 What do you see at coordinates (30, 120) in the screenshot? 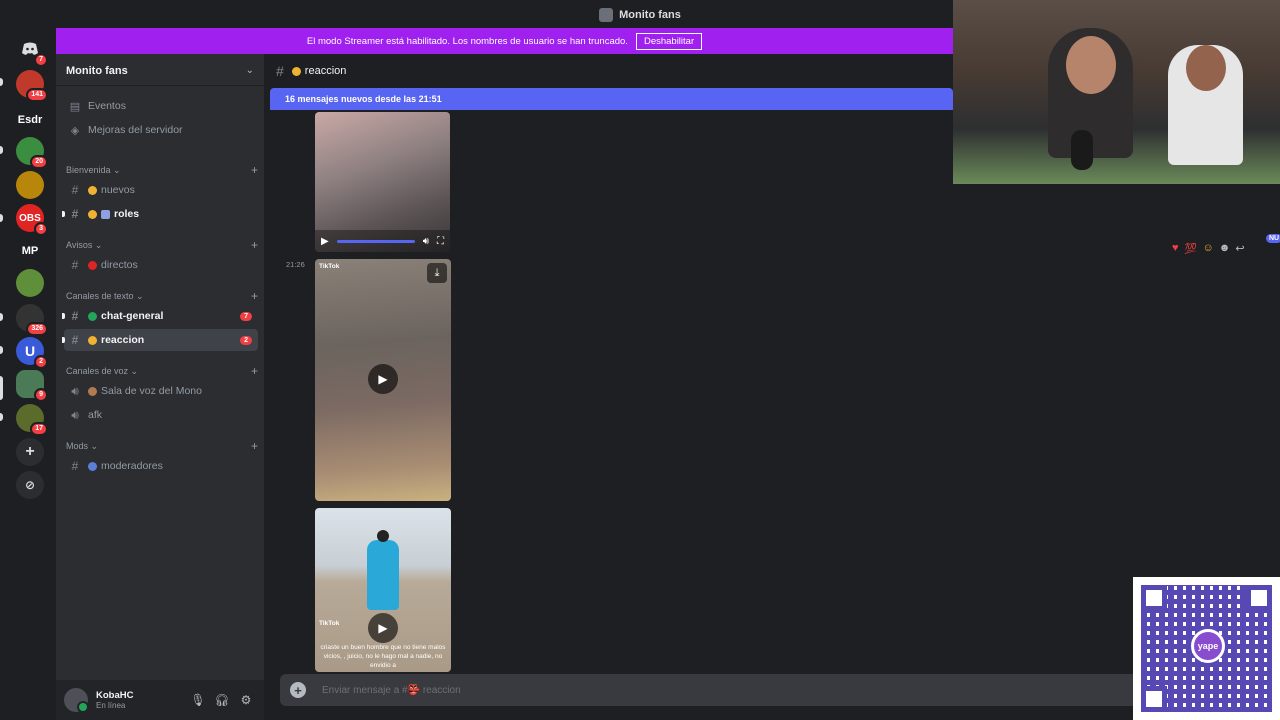
I see `server-icon-esdr: Esdr` at bounding box center [30, 120].